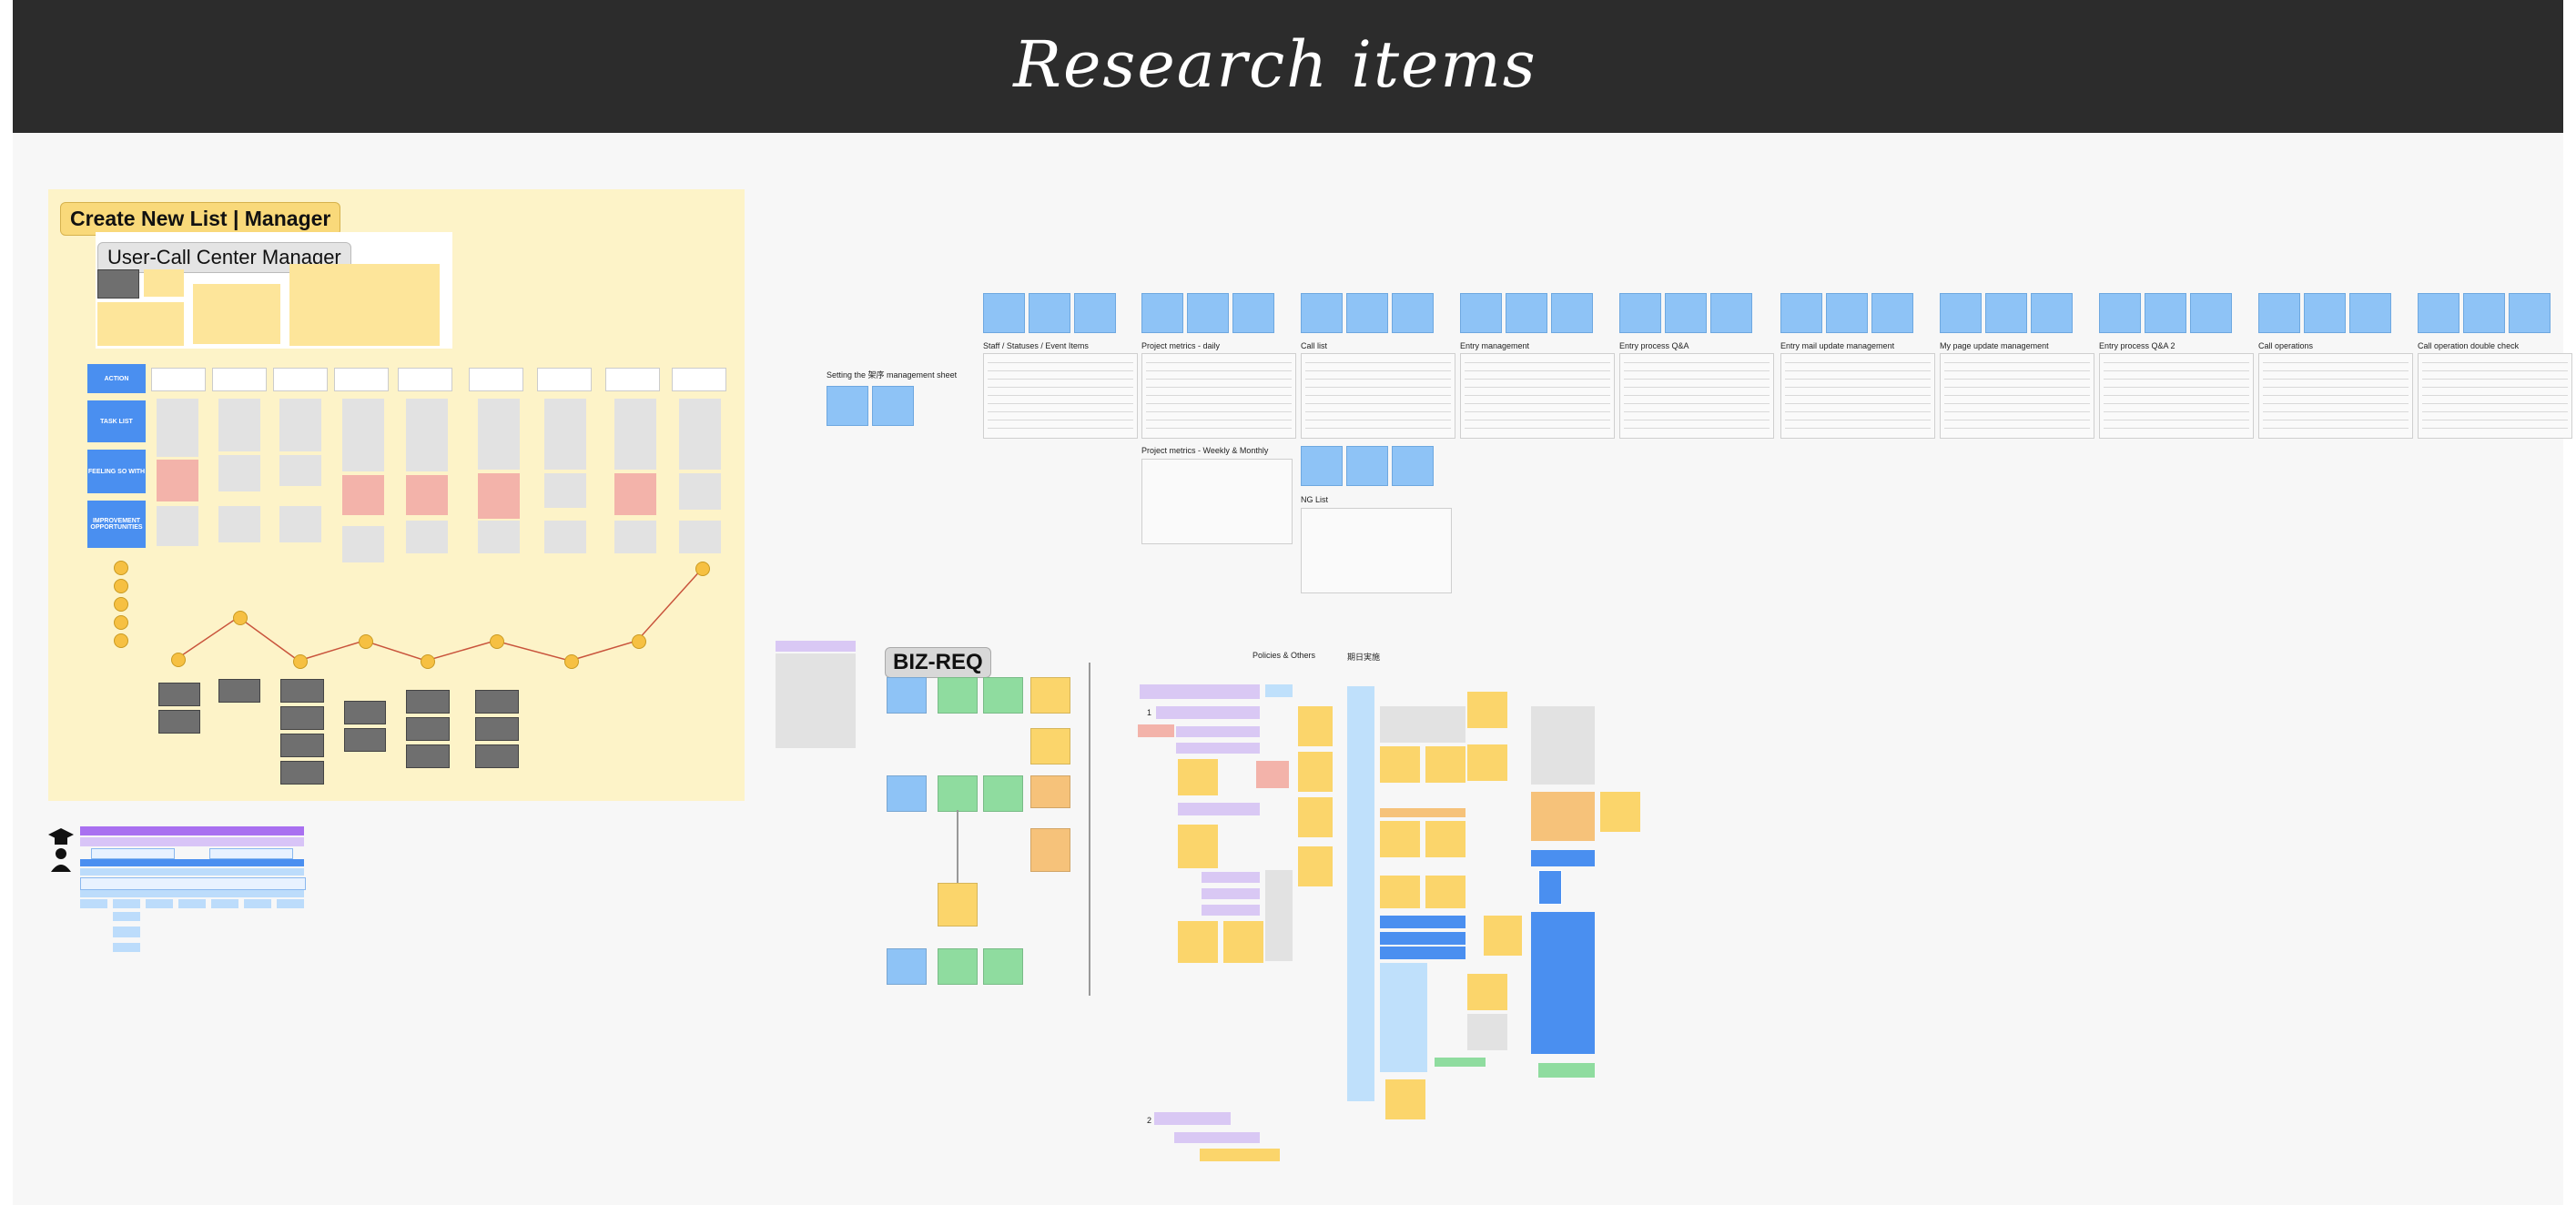 The image size is (2576, 1205). What do you see at coordinates (1422, 938) in the screenshot?
I see `progress-bar` at bounding box center [1422, 938].